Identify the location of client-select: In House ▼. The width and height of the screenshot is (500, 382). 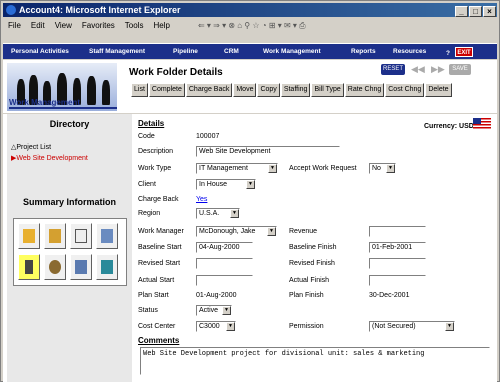
(226, 184).